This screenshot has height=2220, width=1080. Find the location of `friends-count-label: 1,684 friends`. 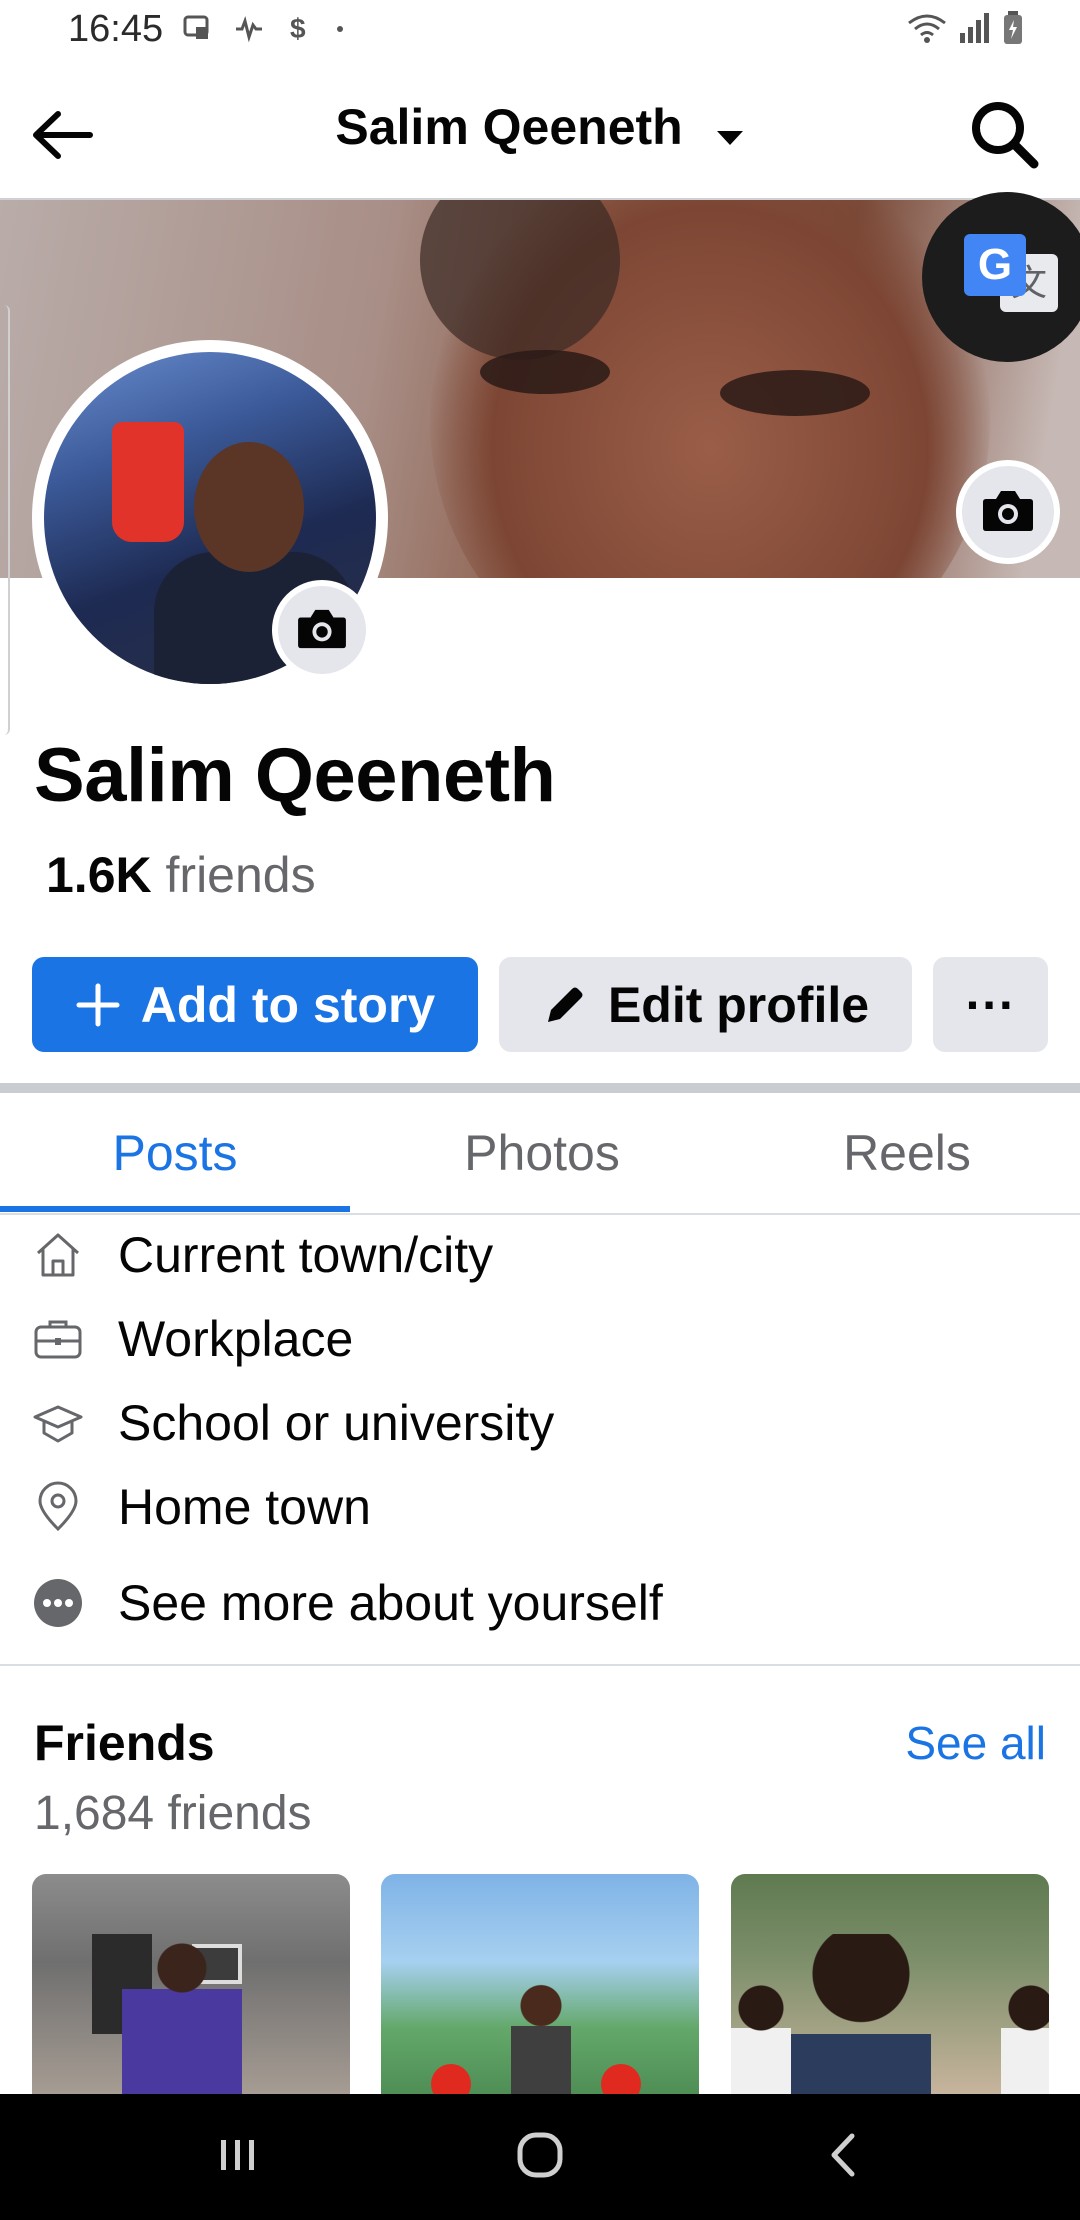

friends-count-label: 1,684 friends is located at coordinates (173, 1813).